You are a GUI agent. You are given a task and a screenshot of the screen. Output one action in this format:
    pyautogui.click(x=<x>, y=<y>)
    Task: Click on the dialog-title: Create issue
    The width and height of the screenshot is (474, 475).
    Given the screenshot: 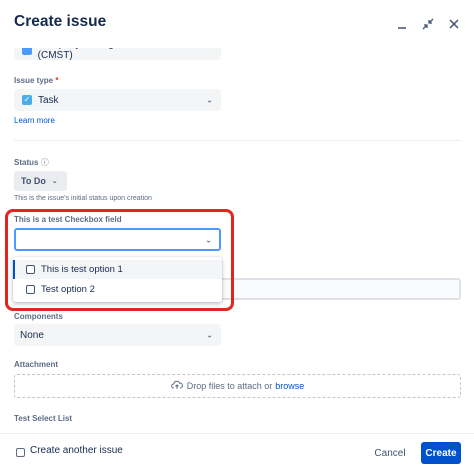 What is the action you would take?
    pyautogui.click(x=60, y=21)
    